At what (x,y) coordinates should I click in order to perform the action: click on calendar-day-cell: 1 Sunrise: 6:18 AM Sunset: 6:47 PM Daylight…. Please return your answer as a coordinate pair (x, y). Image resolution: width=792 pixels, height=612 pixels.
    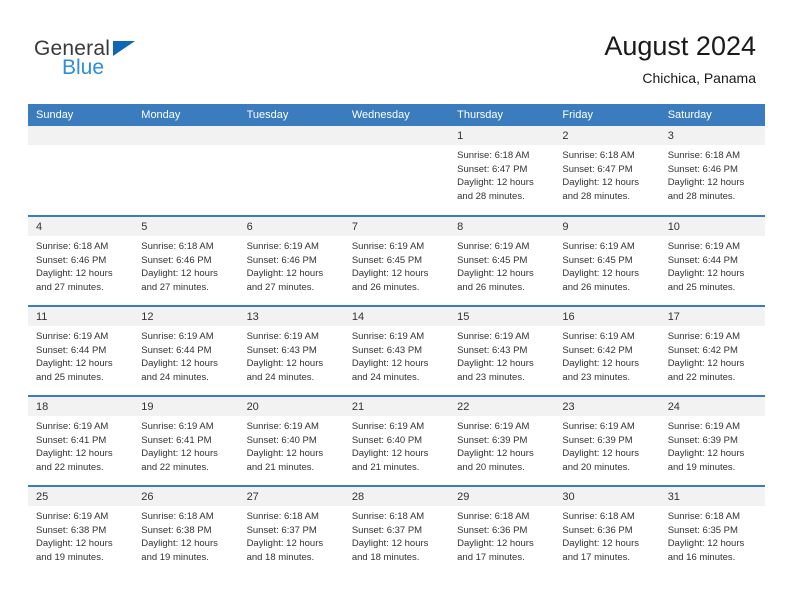
    Looking at the image, I should click on (502, 171).